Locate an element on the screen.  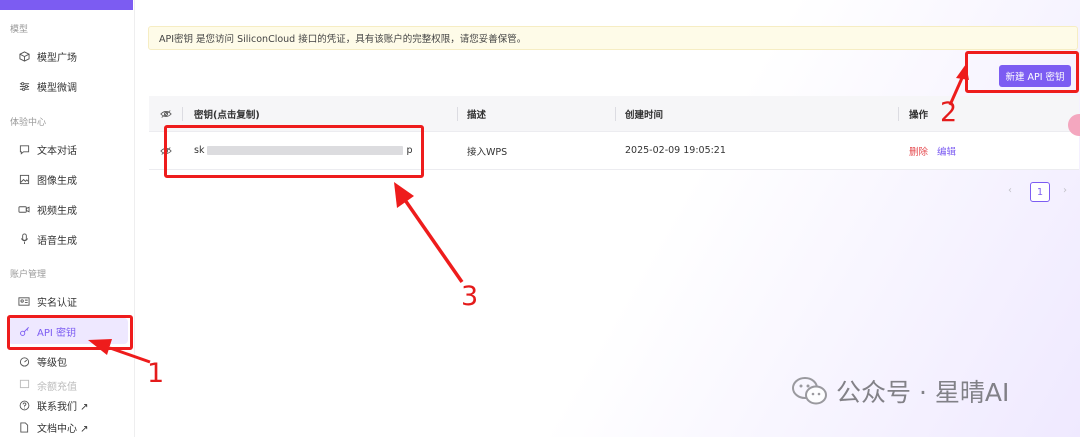
watermark-text: 公众号 · 星晴AI is located at coordinates (923, 392).